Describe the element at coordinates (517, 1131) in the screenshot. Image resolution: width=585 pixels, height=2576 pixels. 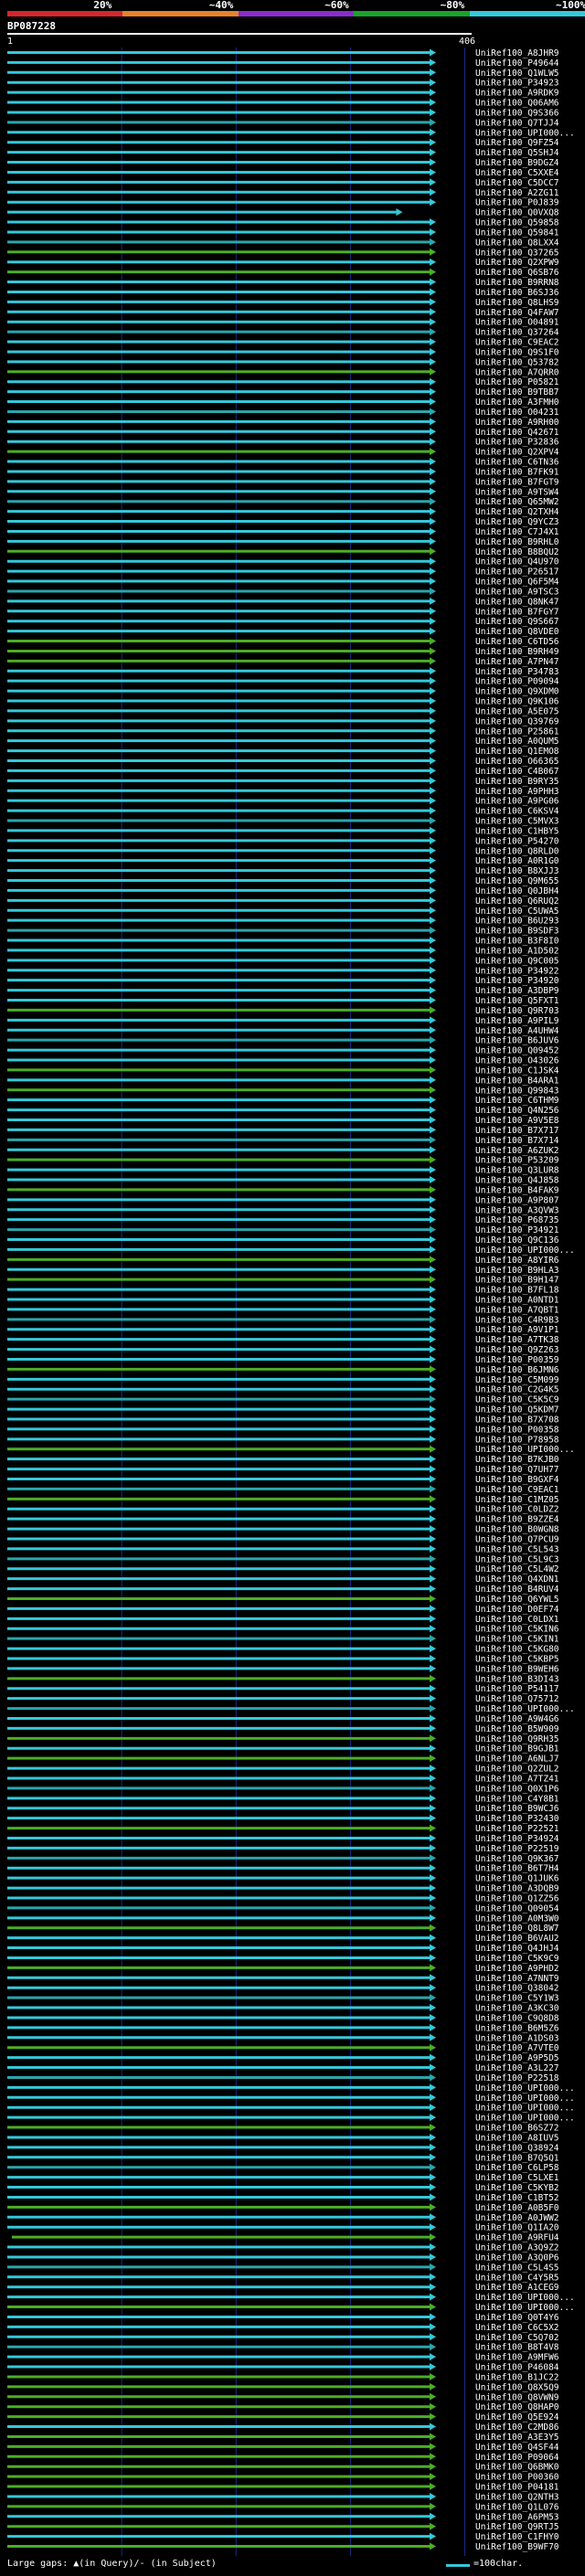
I see `hit-label: UniRef100_B7X717` at that location.